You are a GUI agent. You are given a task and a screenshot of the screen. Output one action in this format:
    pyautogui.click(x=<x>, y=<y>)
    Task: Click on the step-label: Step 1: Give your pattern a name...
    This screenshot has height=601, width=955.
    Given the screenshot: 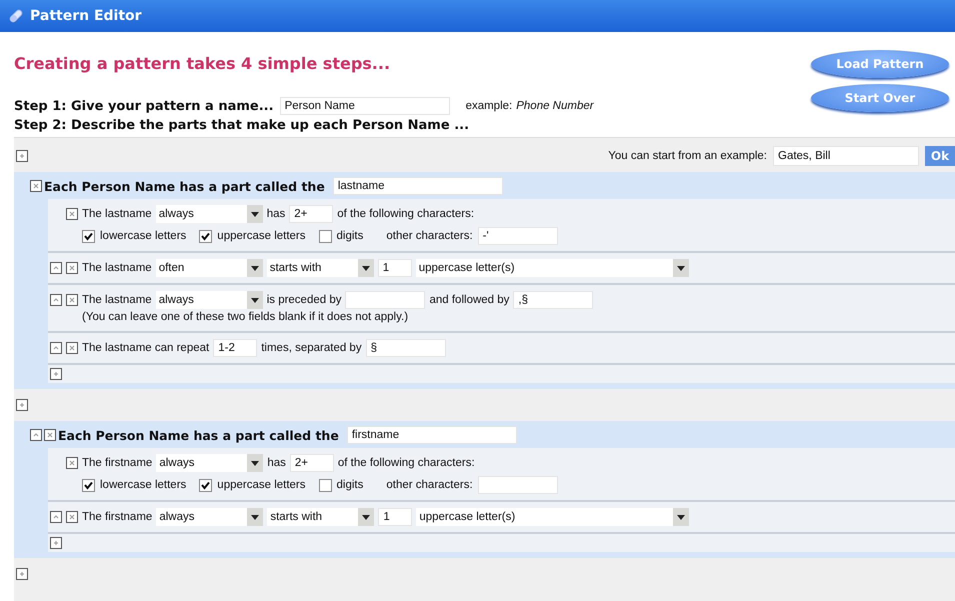 What is the action you would take?
    pyautogui.click(x=144, y=106)
    